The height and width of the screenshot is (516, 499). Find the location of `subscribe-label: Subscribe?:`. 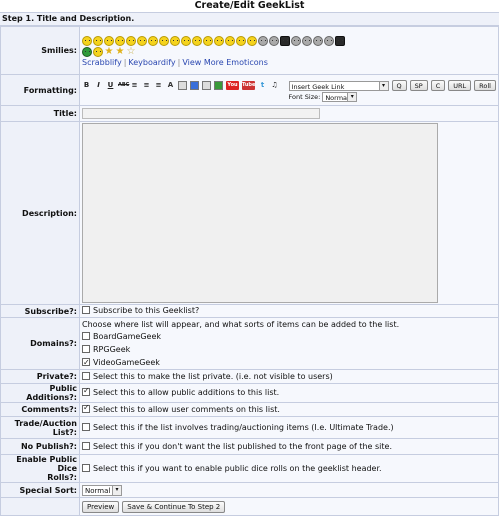

subscribe-label: Subscribe?: is located at coordinates (40, 311).